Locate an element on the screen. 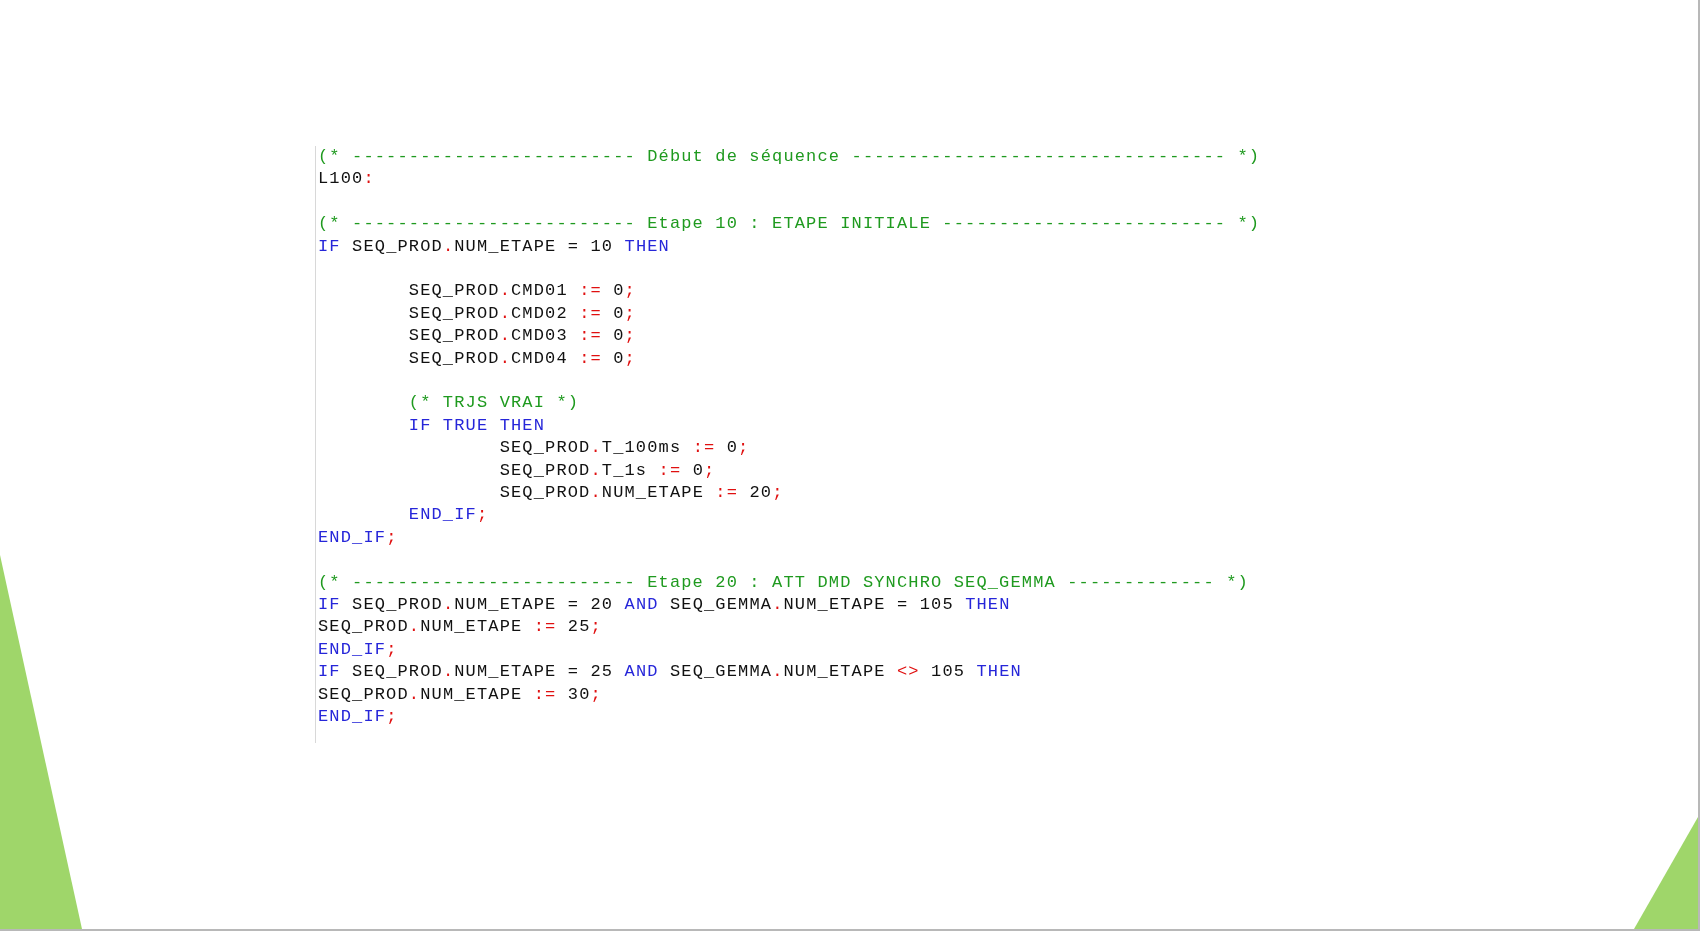  code-line: (* ------------------------- Etape 20 : ATT DMD SYNCHRO SEQ_GEMMA ------------- *) is located at coordinates (783, 582).